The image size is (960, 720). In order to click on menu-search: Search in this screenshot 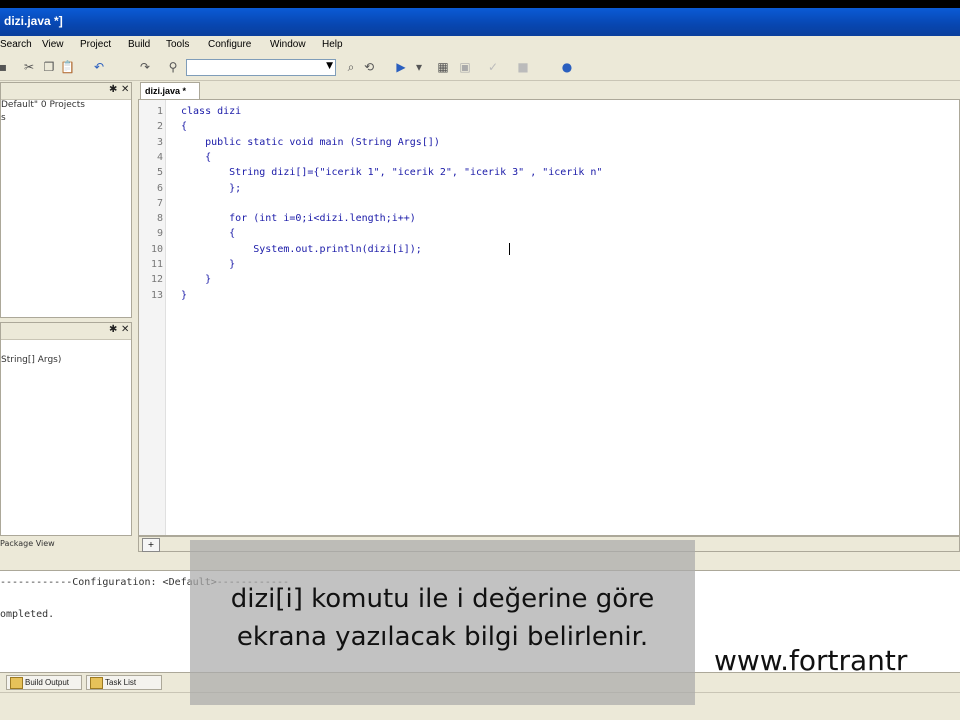, I will do `click(16, 44)`.